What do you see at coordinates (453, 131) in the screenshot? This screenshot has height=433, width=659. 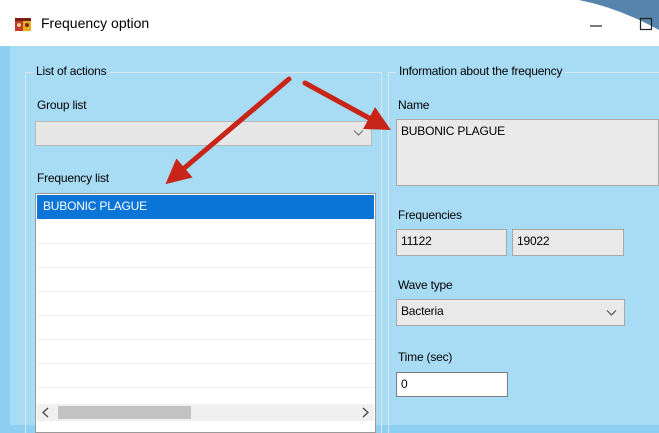 I see `name-value: BUBONIC PLAGUE` at bounding box center [453, 131].